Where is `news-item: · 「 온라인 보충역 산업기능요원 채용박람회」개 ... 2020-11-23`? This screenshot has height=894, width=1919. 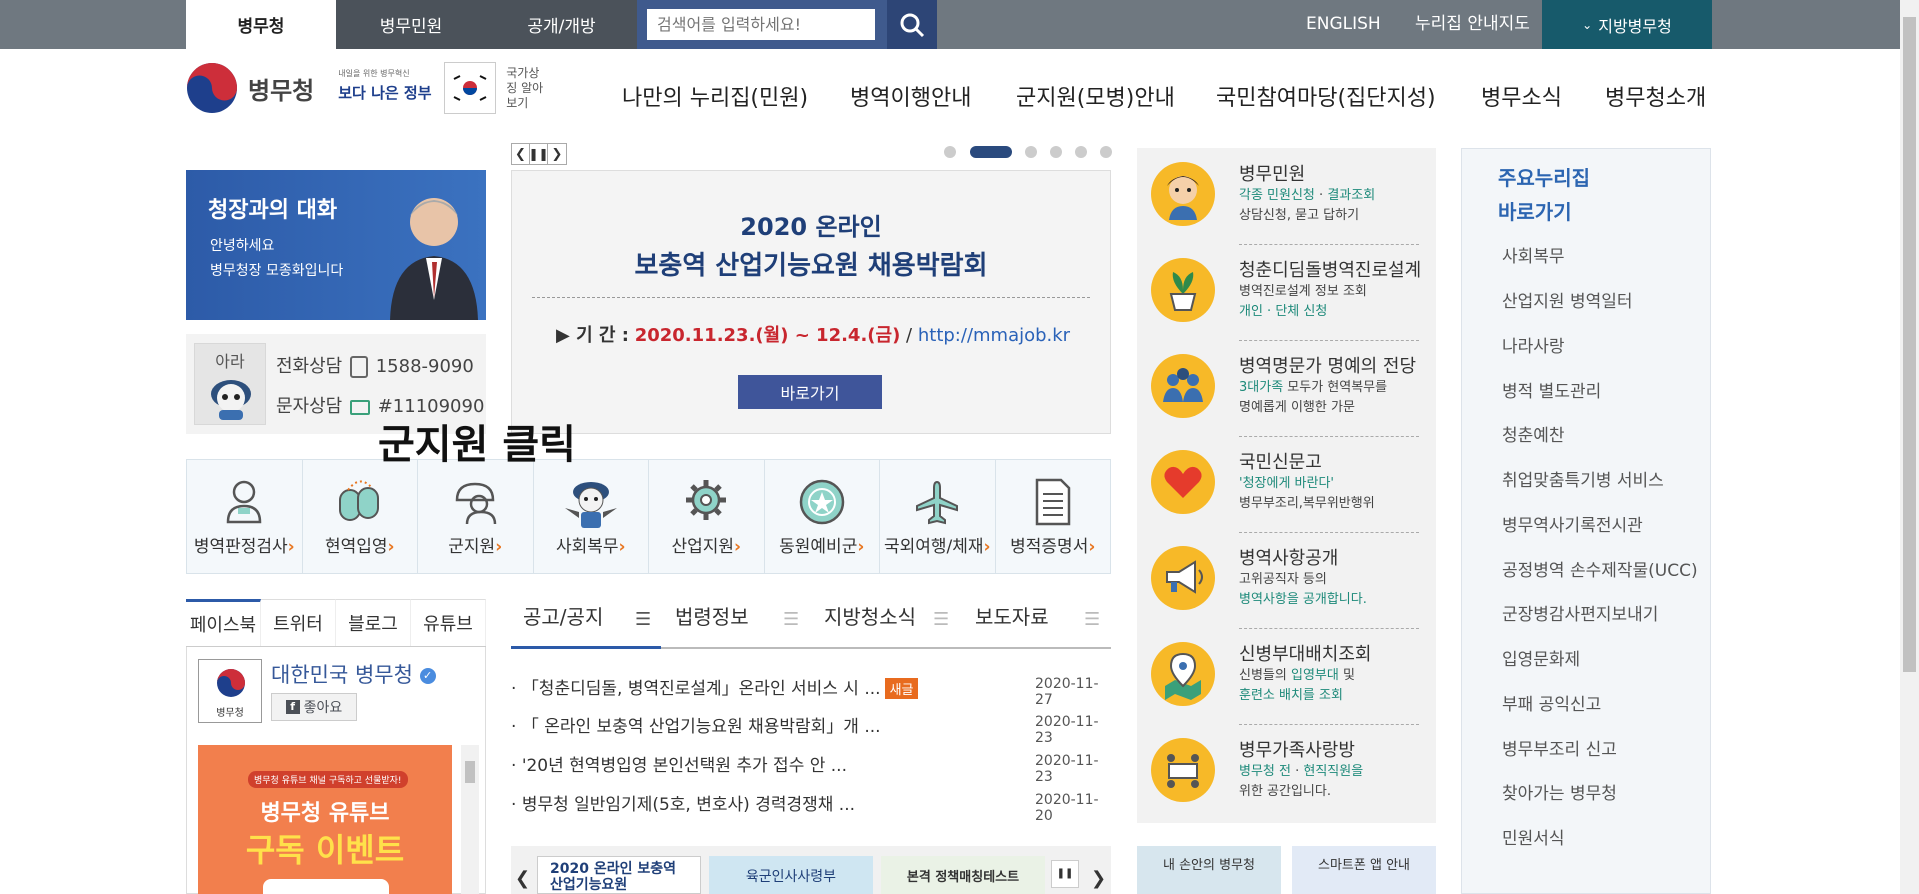
news-item: · 「 온라인 보충역 산업기능요원 채용박람회」개 ... 2020-11-23 is located at coordinates (811, 729).